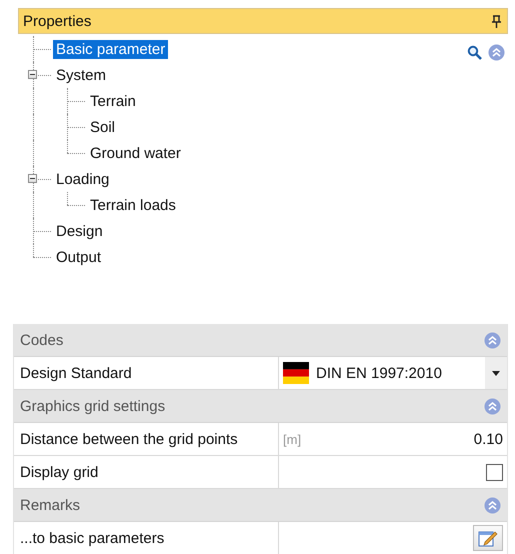  Describe the element at coordinates (494, 472) in the screenshot. I see `checkbox` at that location.